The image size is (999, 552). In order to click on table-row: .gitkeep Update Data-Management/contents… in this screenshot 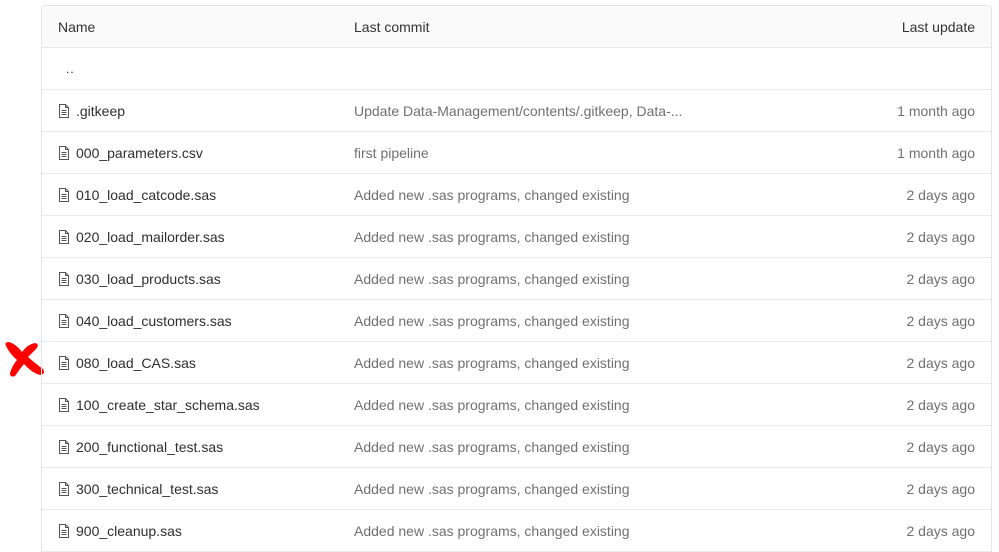, I will do `click(516, 111)`.